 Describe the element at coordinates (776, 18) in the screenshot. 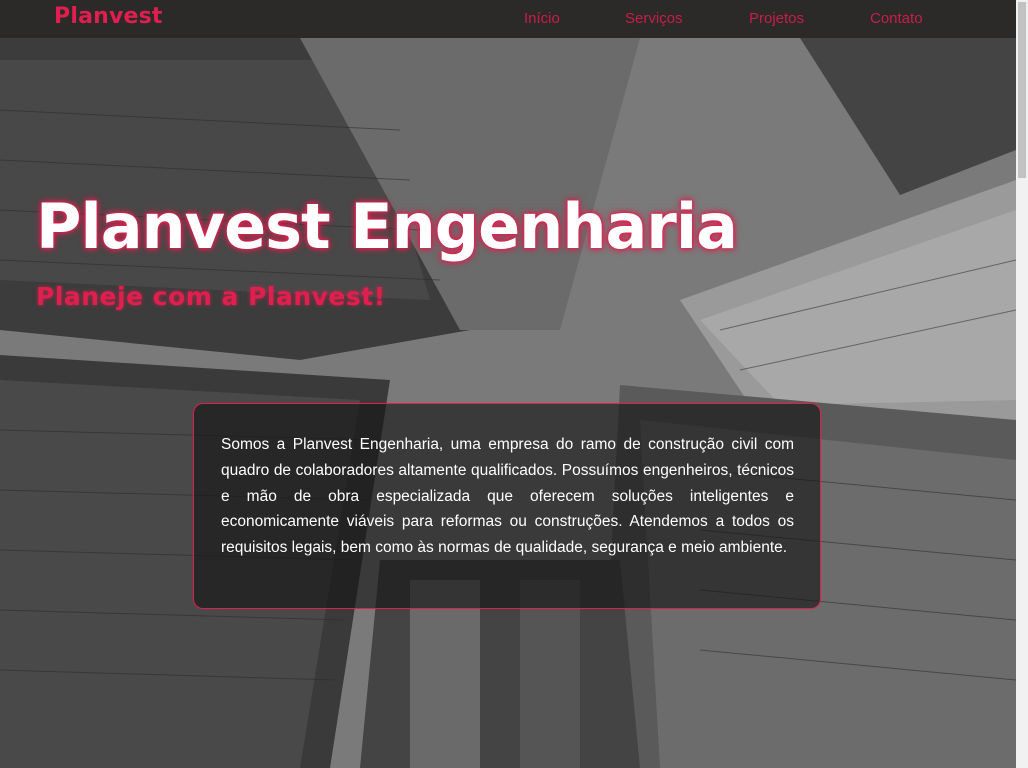

I see `nav-link-projetos: Projetos` at that location.